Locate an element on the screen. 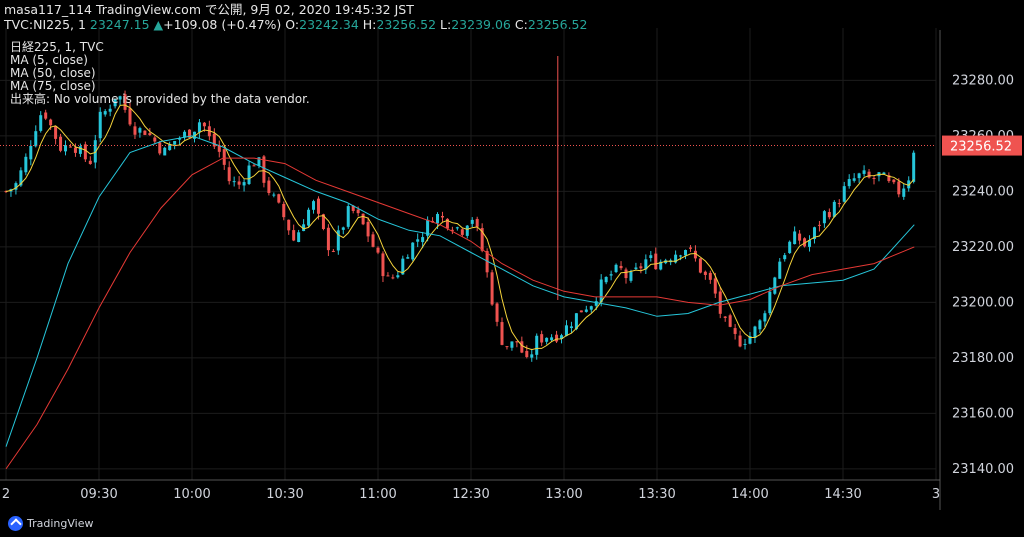  x-tick-label: 10:00 is located at coordinates (191, 494).